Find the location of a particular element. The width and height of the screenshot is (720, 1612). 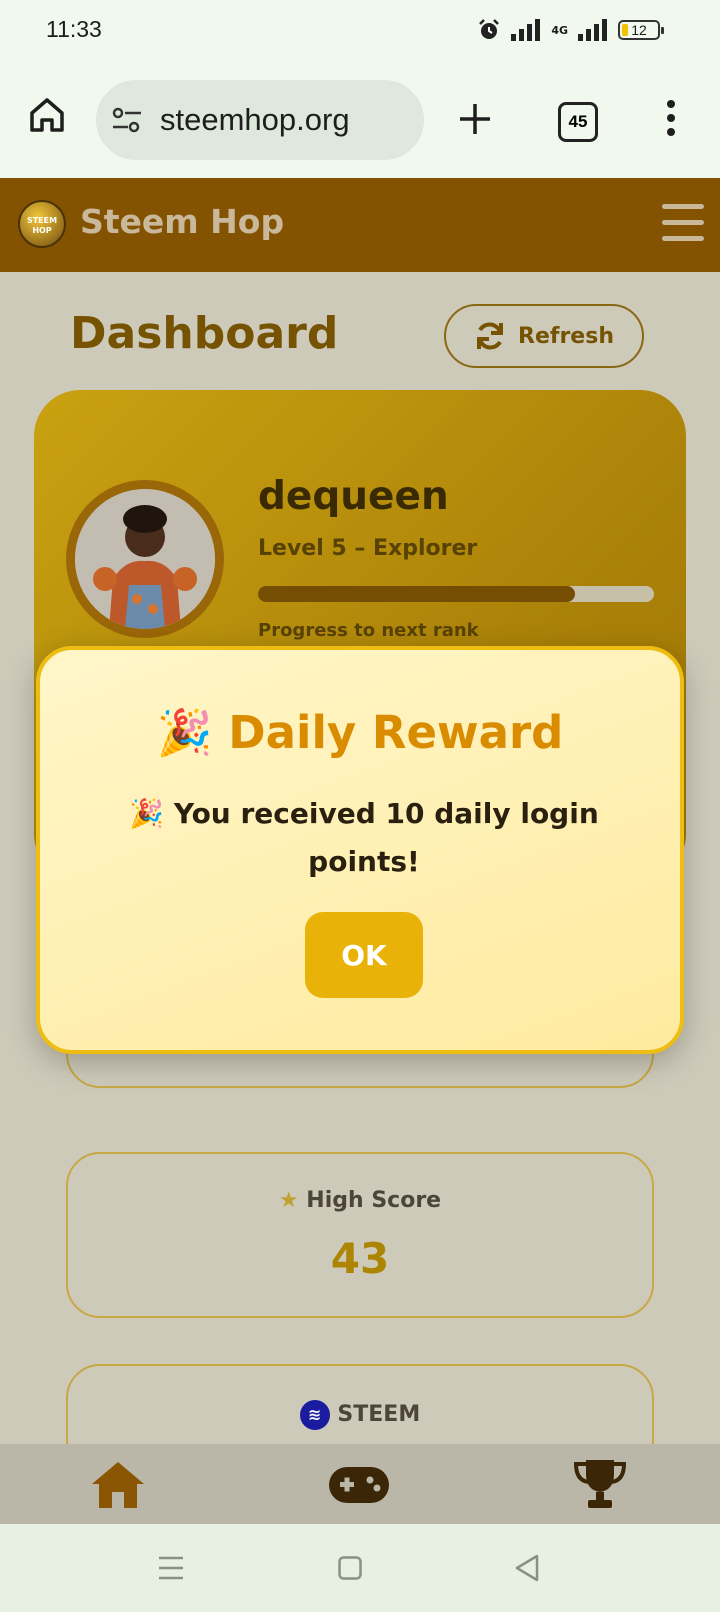

status-icons: 4G 12 is located at coordinates (570, 30).